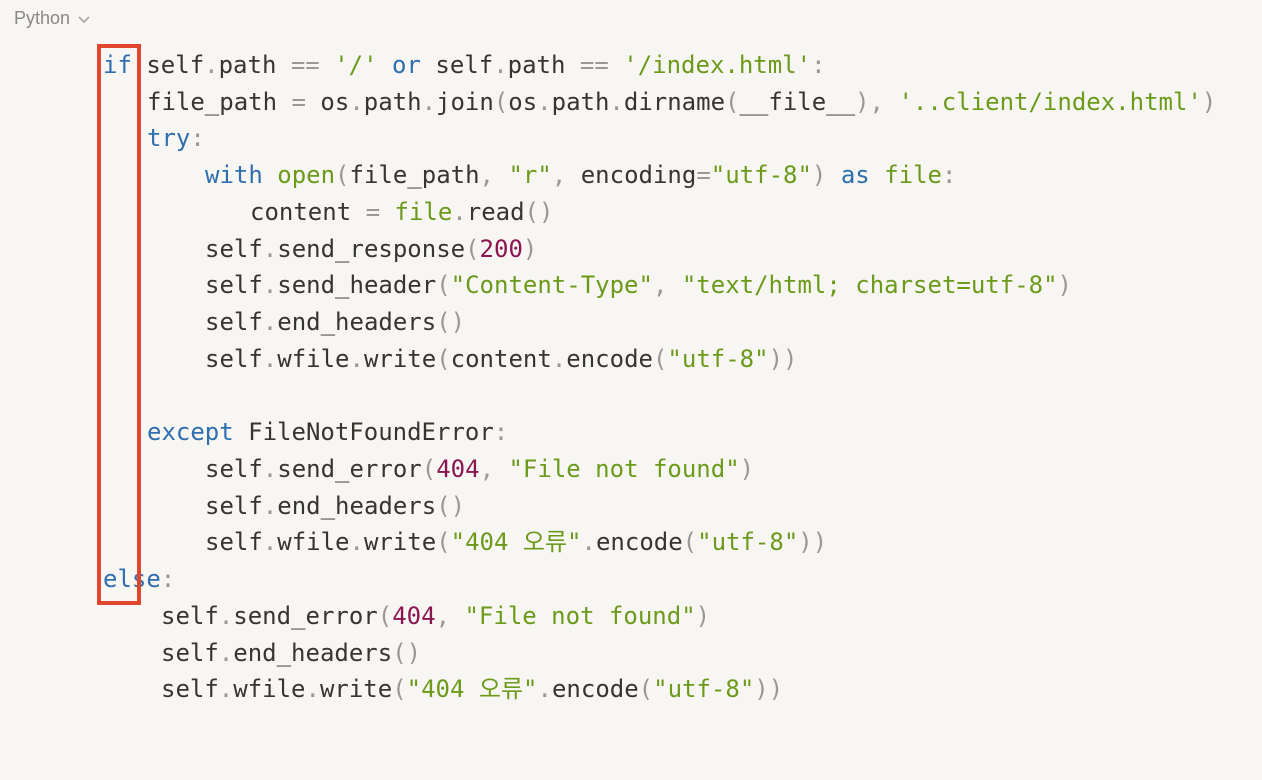  What do you see at coordinates (674, 102) in the screenshot?
I see `code-token: dirname` at bounding box center [674, 102].